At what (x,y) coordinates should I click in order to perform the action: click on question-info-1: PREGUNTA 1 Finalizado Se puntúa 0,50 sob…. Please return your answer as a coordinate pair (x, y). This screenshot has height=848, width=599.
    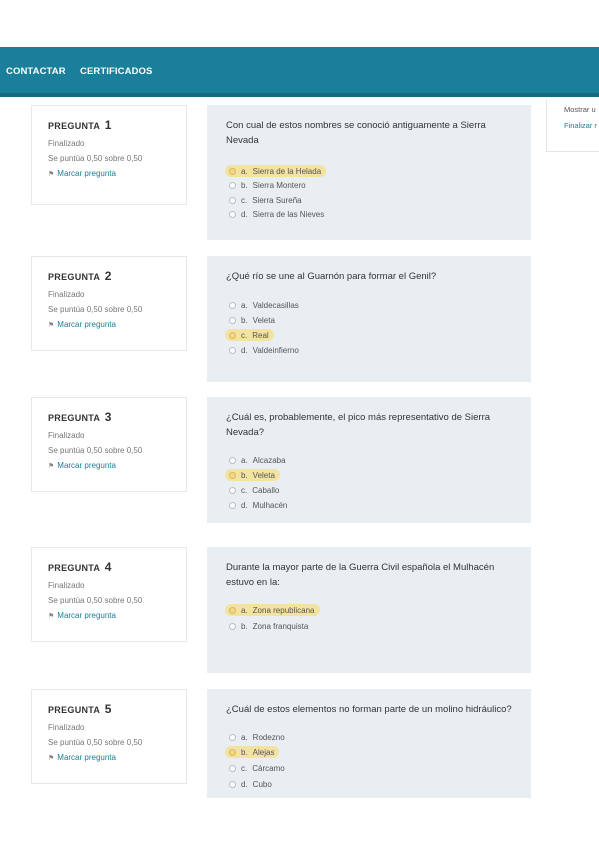
    Looking at the image, I should click on (109, 155).